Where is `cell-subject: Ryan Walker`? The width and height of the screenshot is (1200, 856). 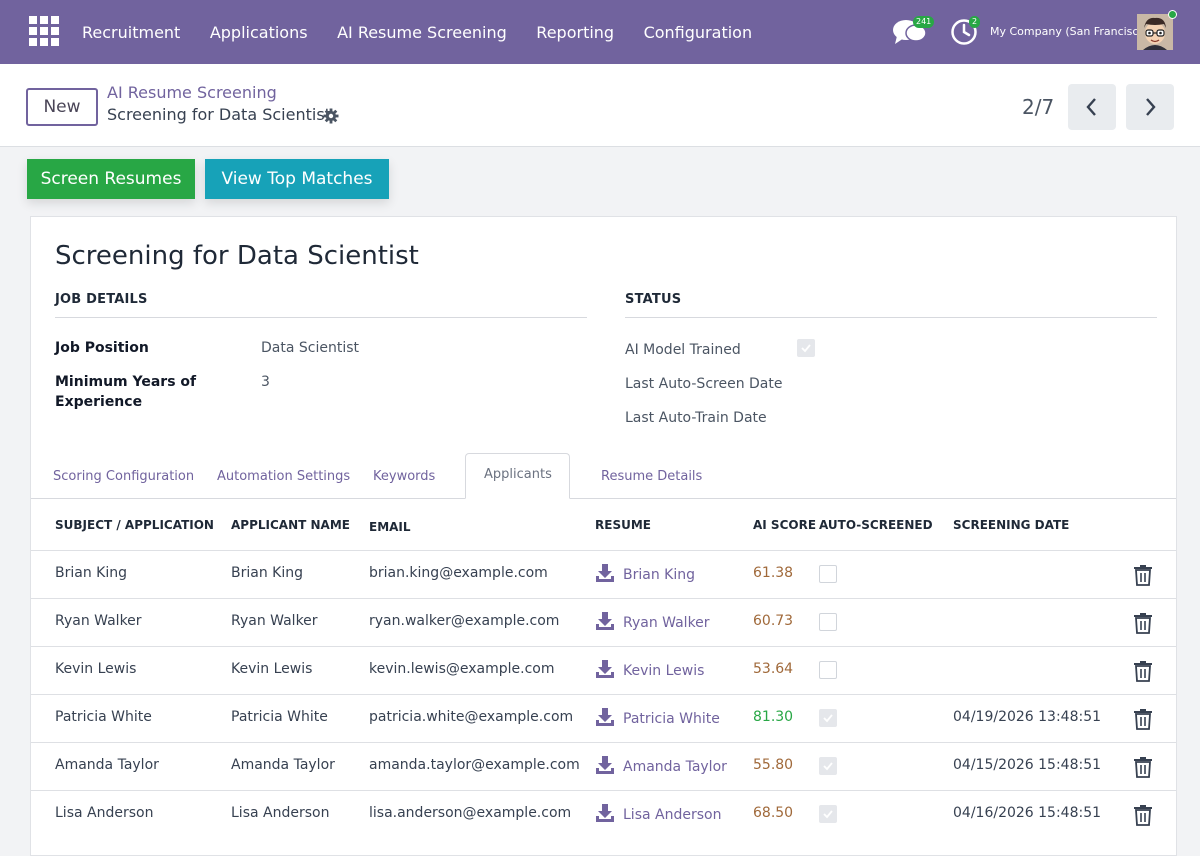 cell-subject: Ryan Walker is located at coordinates (98, 621).